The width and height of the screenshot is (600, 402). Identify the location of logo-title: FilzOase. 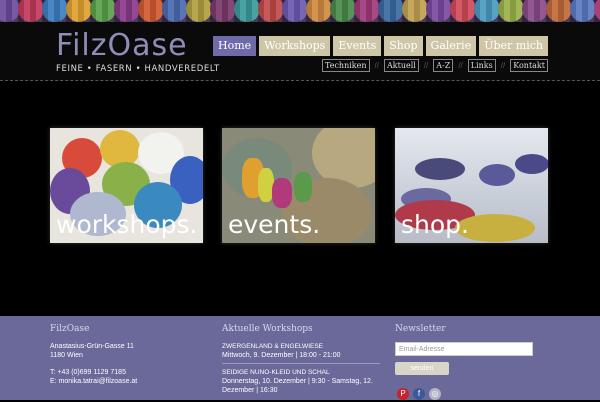
(122, 45).